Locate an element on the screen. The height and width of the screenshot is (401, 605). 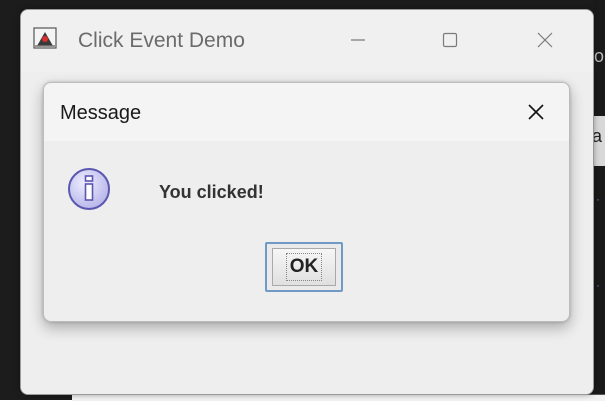
maximize-button is located at coordinates (450, 40).